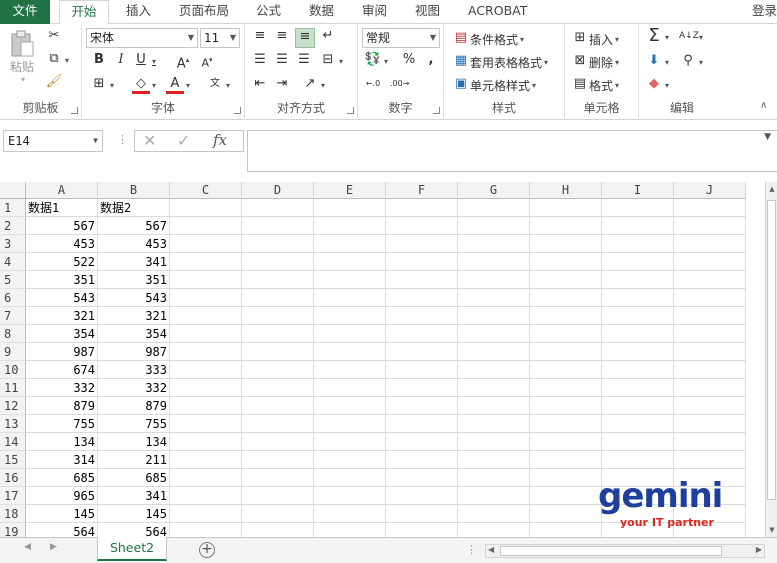 This screenshot has width=777, height=563. Describe the element at coordinates (134, 280) in the screenshot. I see `cell: 351` at that location.